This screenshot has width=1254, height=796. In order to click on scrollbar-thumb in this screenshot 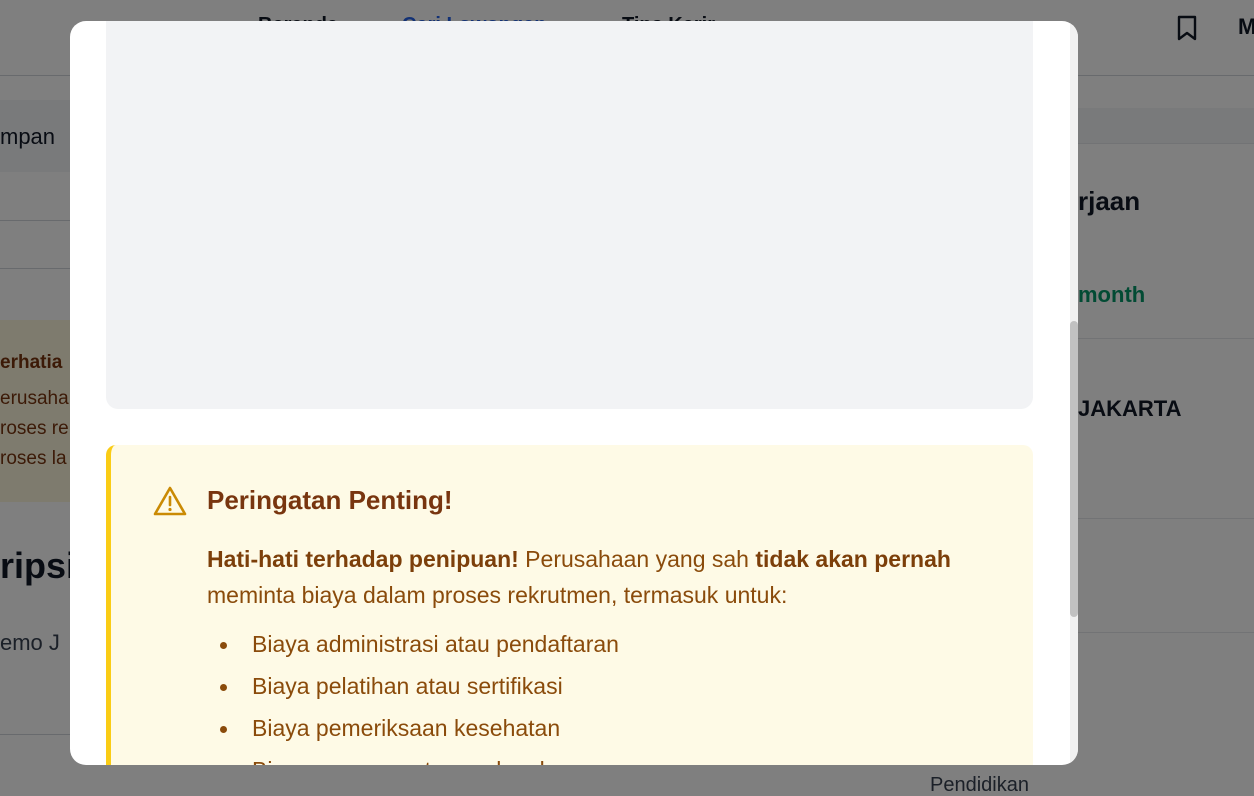, I will do `click(1074, 469)`.